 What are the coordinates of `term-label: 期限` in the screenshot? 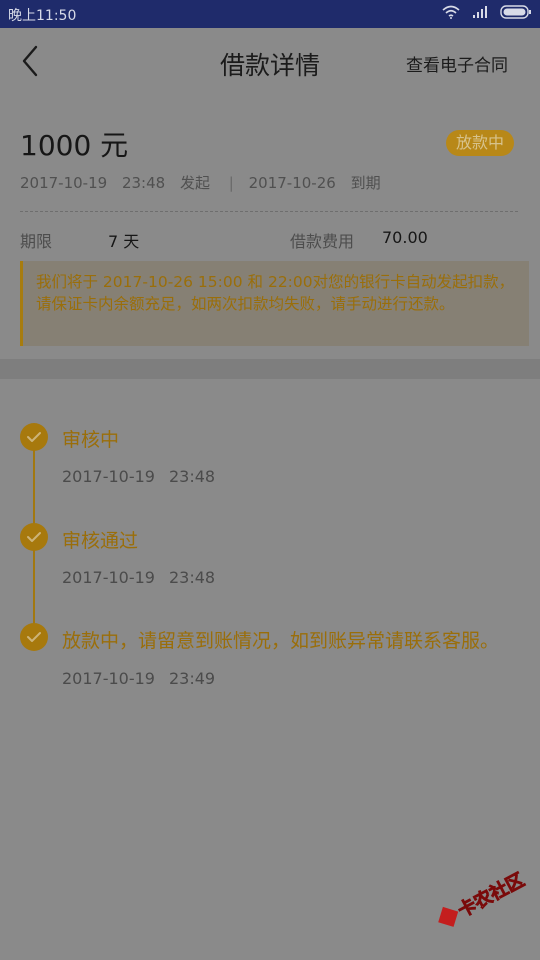 It's located at (36, 241).